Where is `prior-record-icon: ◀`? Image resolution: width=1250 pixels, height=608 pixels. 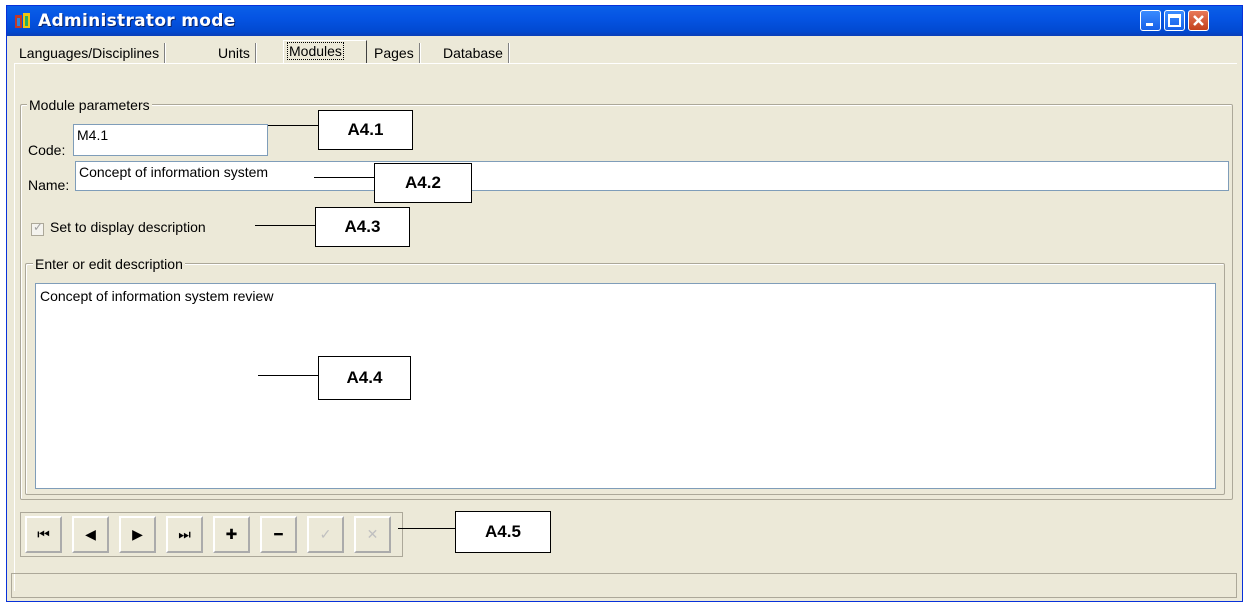 prior-record-icon: ◀ is located at coordinates (90, 534).